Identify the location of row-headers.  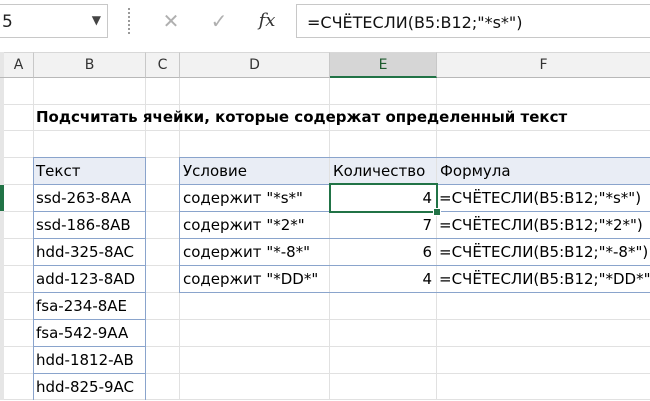
(2, 239).